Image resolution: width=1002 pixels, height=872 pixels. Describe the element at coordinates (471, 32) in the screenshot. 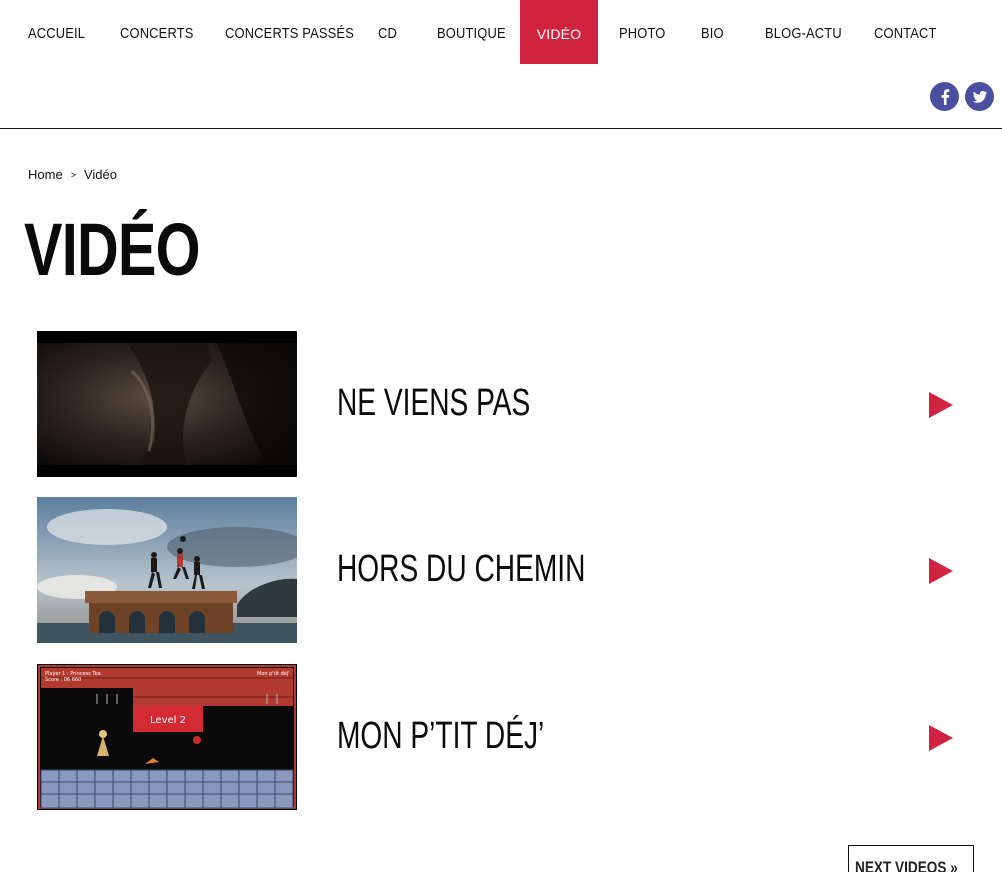

I see `nav-item-boutique: BOUTIQUE` at that location.